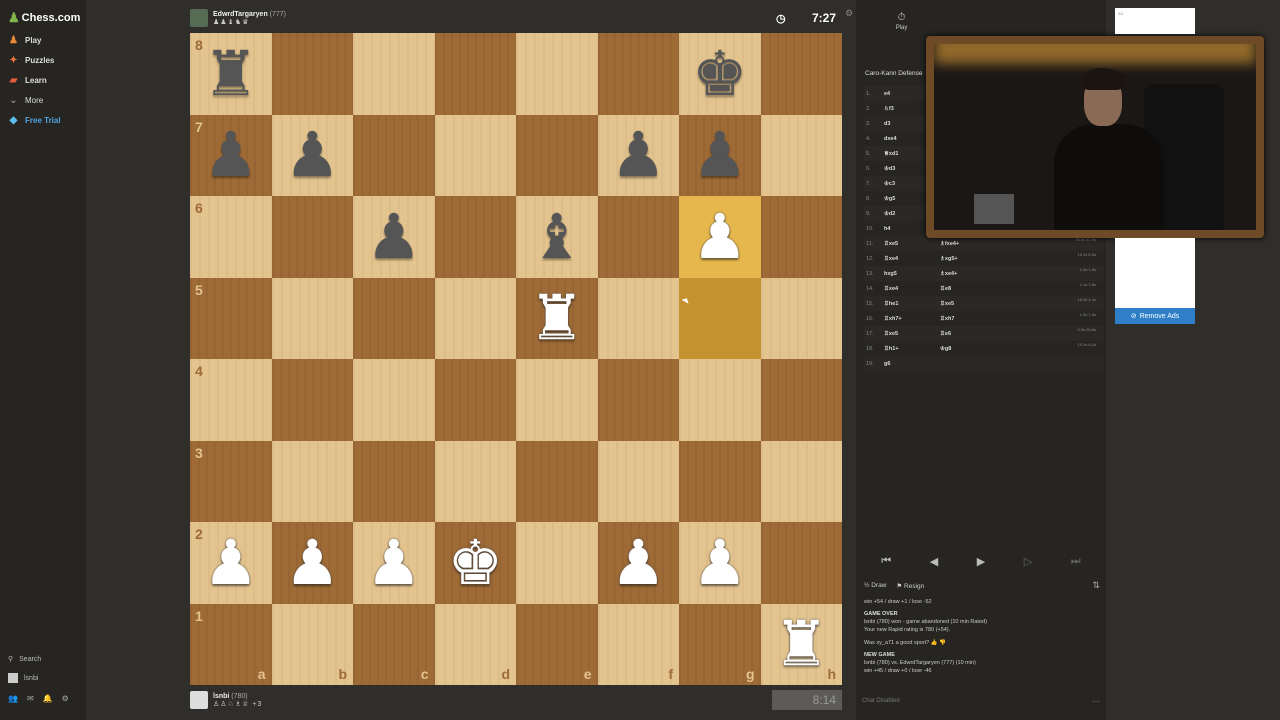  Describe the element at coordinates (1096, 585) in the screenshot. I see `flip-board-icon: ⇅` at that location.